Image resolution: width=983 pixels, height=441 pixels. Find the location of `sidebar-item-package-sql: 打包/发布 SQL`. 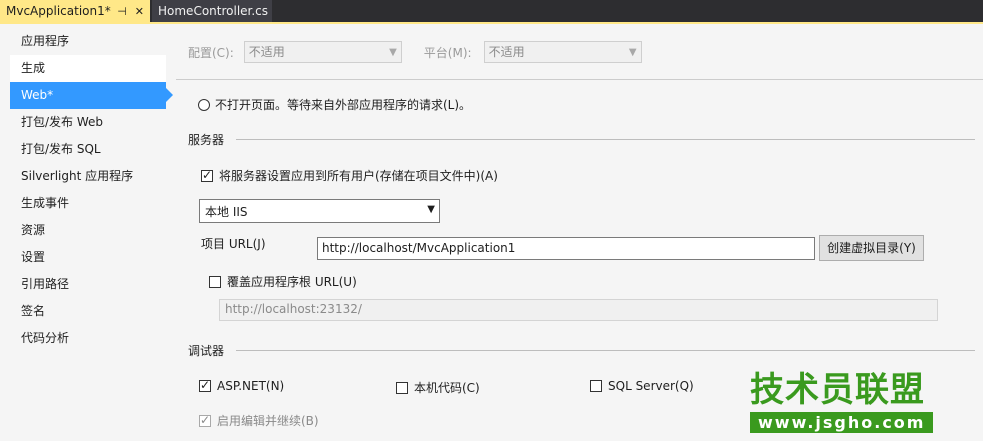

sidebar-item-package-sql: 打包/发布 SQL is located at coordinates (88, 149).